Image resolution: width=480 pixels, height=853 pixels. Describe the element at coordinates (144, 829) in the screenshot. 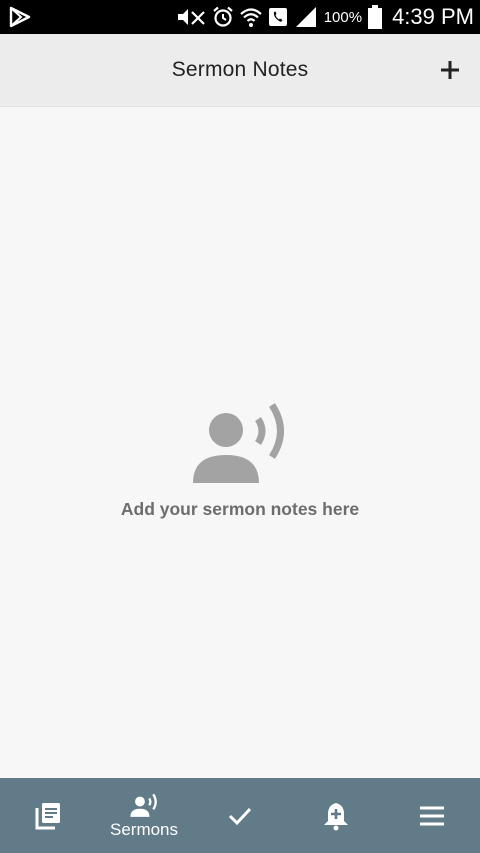

I see `nav-sermons-label: Sermons` at that location.